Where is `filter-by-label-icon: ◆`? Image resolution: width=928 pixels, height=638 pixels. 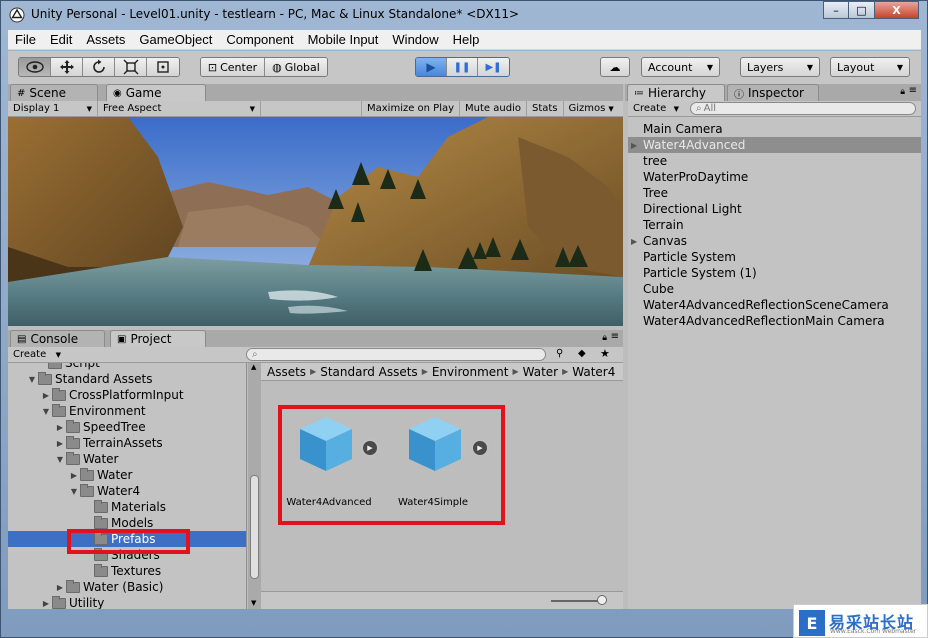
filter-by-label-icon: ◆ is located at coordinates (582, 353).